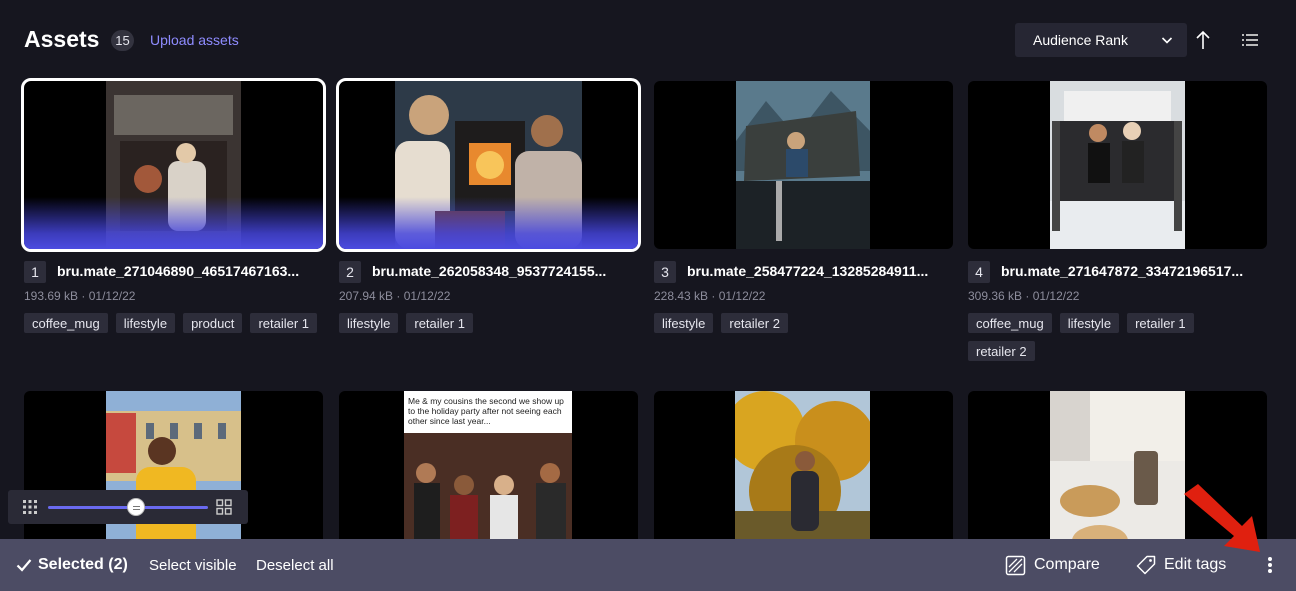 This screenshot has width=1296, height=591. I want to click on more-options-icon, so click(1270, 565).